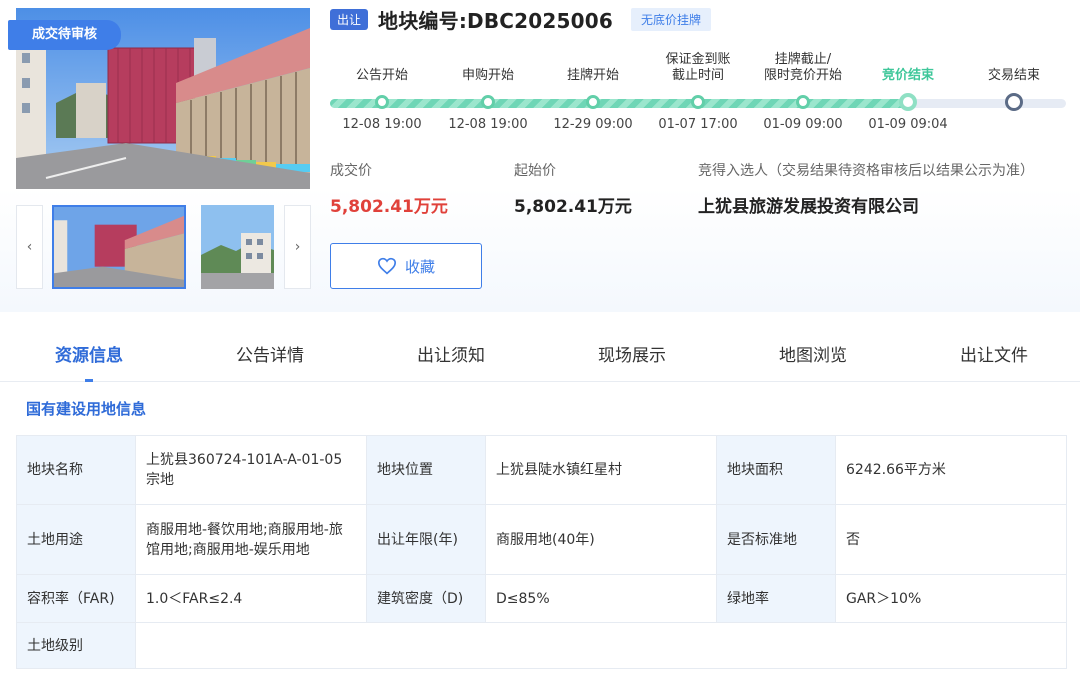 This screenshot has height=680, width=1080. I want to click on favorite-label: 收藏, so click(419, 266).